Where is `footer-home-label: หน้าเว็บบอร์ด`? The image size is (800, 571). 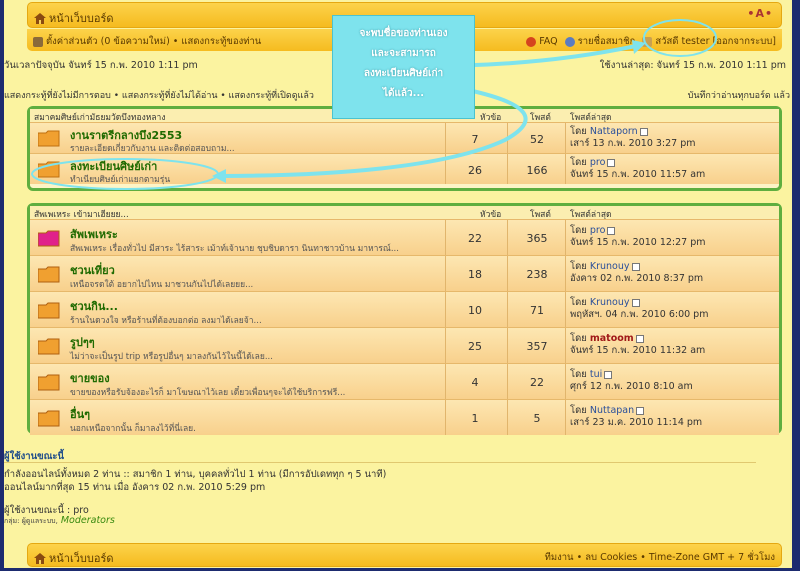 footer-home-label: หน้าเว็บบอร์ด is located at coordinates (81, 558).